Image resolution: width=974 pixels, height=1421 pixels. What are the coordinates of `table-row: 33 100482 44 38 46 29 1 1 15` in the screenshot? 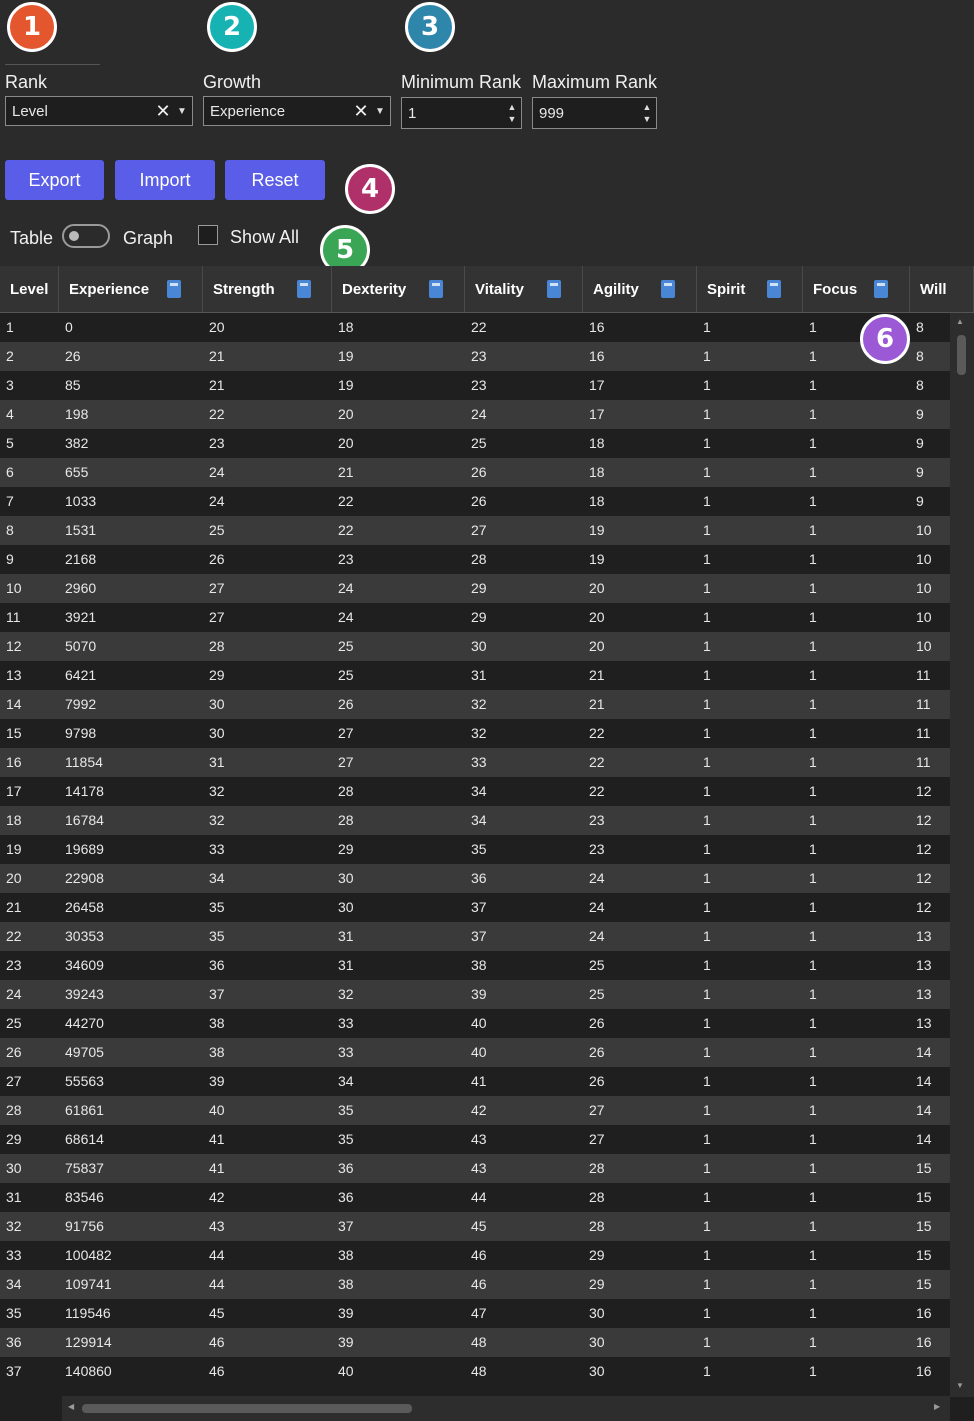 It's located at (475, 1255).